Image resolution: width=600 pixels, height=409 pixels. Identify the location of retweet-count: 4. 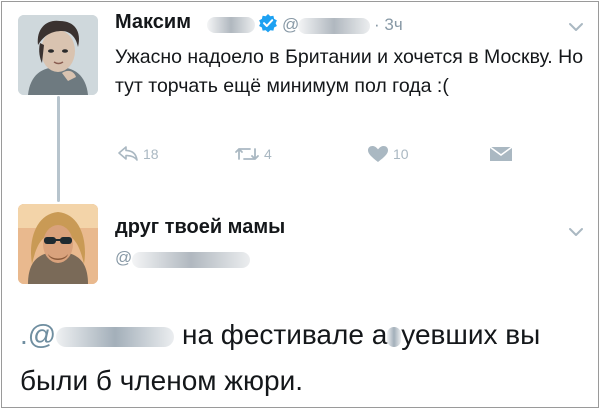
(268, 154).